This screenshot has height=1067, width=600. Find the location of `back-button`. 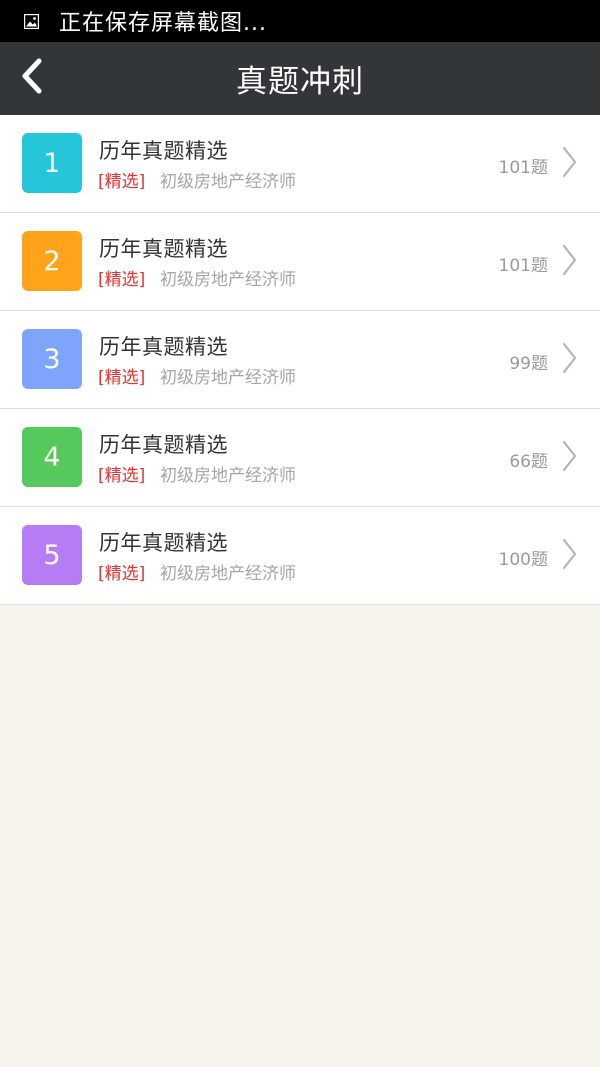

back-button is located at coordinates (32, 78).